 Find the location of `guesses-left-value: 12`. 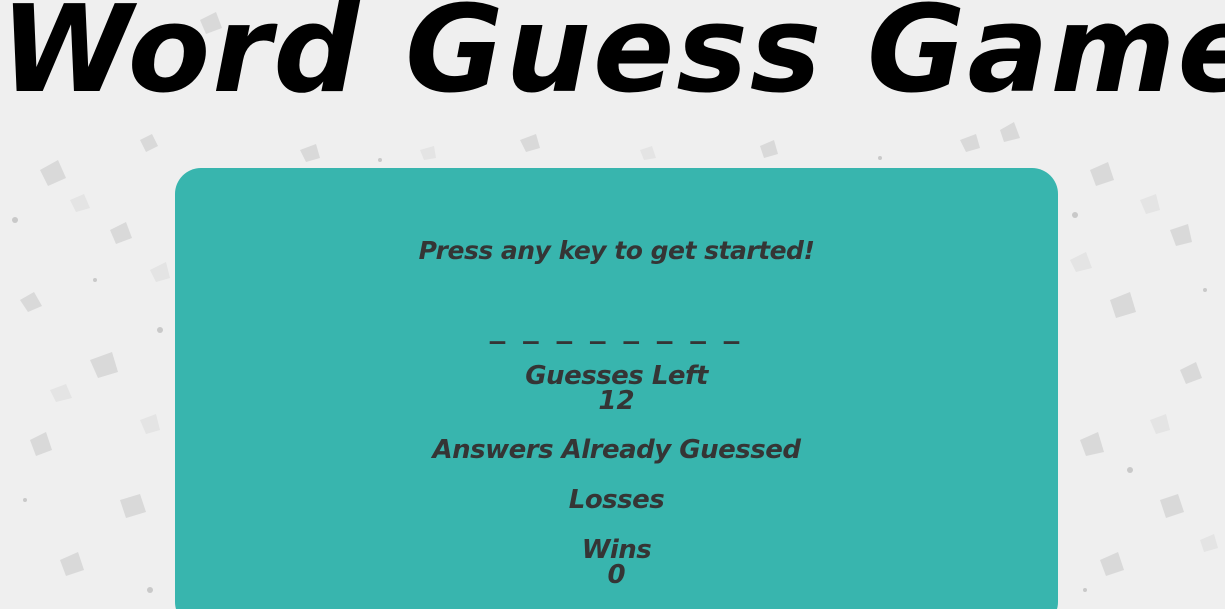

guesses-left-value: 12 is located at coordinates (616, 401).